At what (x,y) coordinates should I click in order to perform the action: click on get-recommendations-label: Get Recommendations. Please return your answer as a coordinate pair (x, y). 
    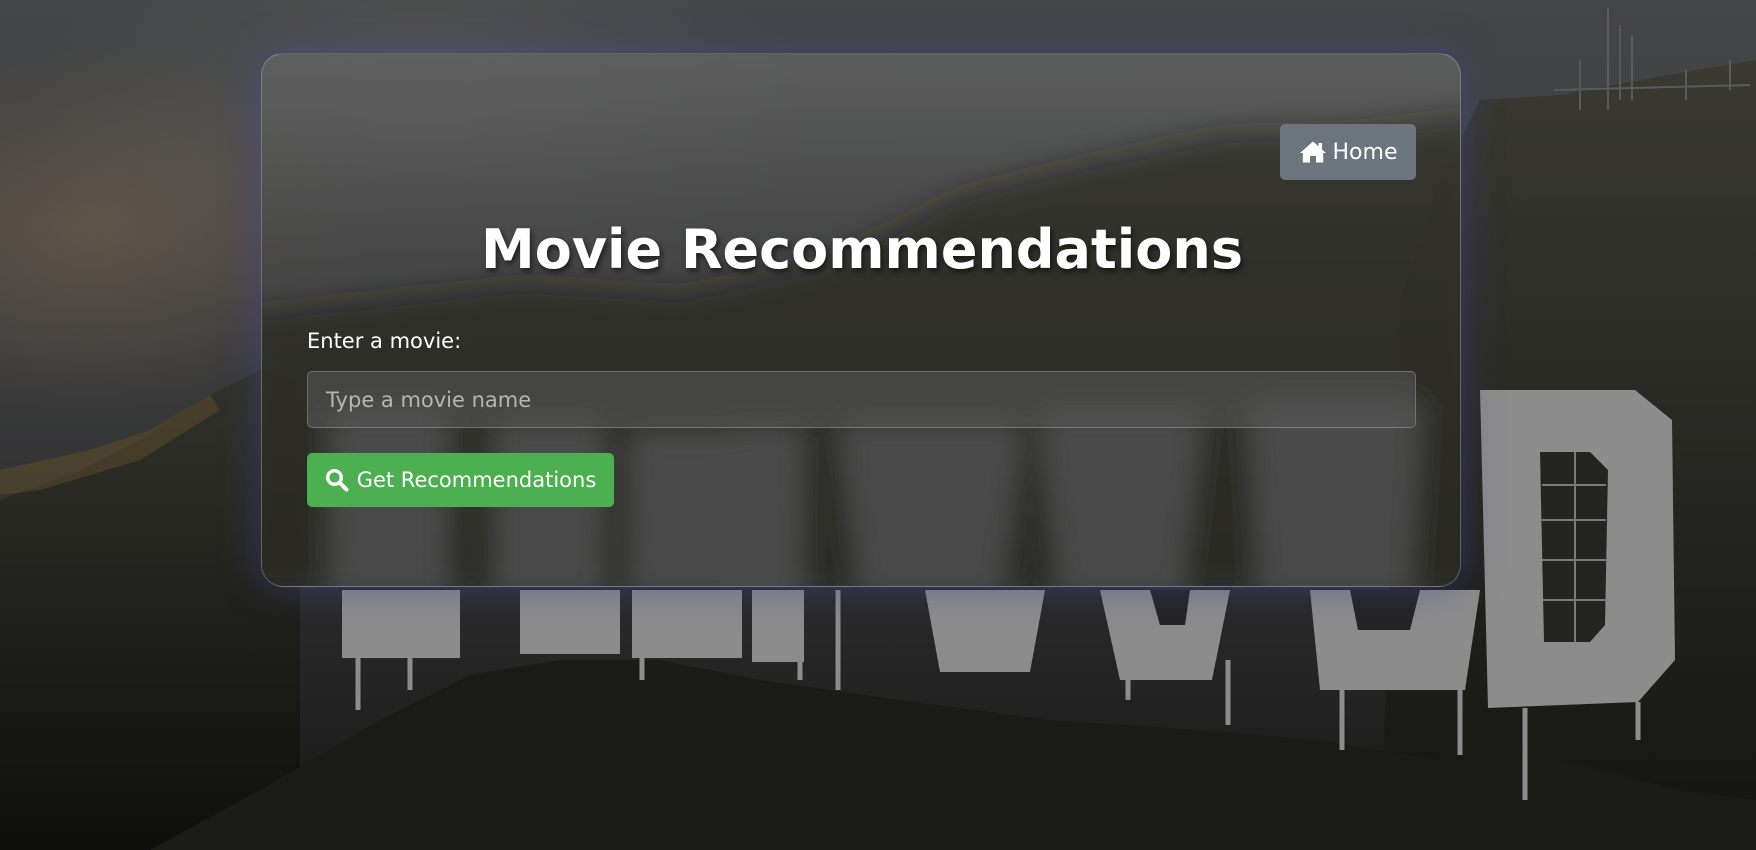
    Looking at the image, I should click on (476, 480).